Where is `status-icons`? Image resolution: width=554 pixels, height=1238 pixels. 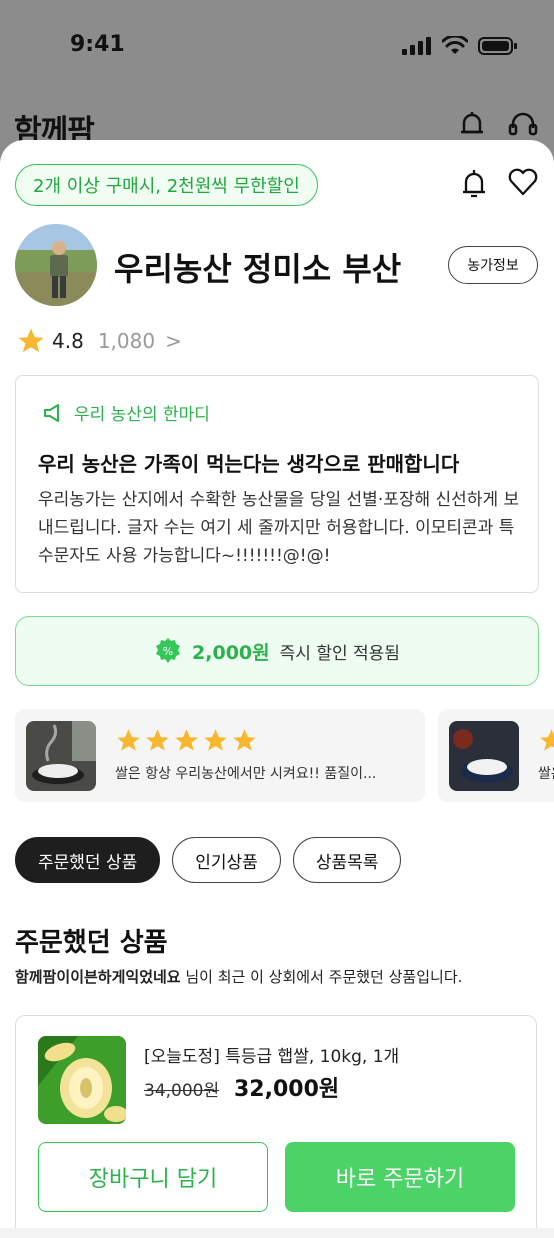 status-icons is located at coordinates (460, 46).